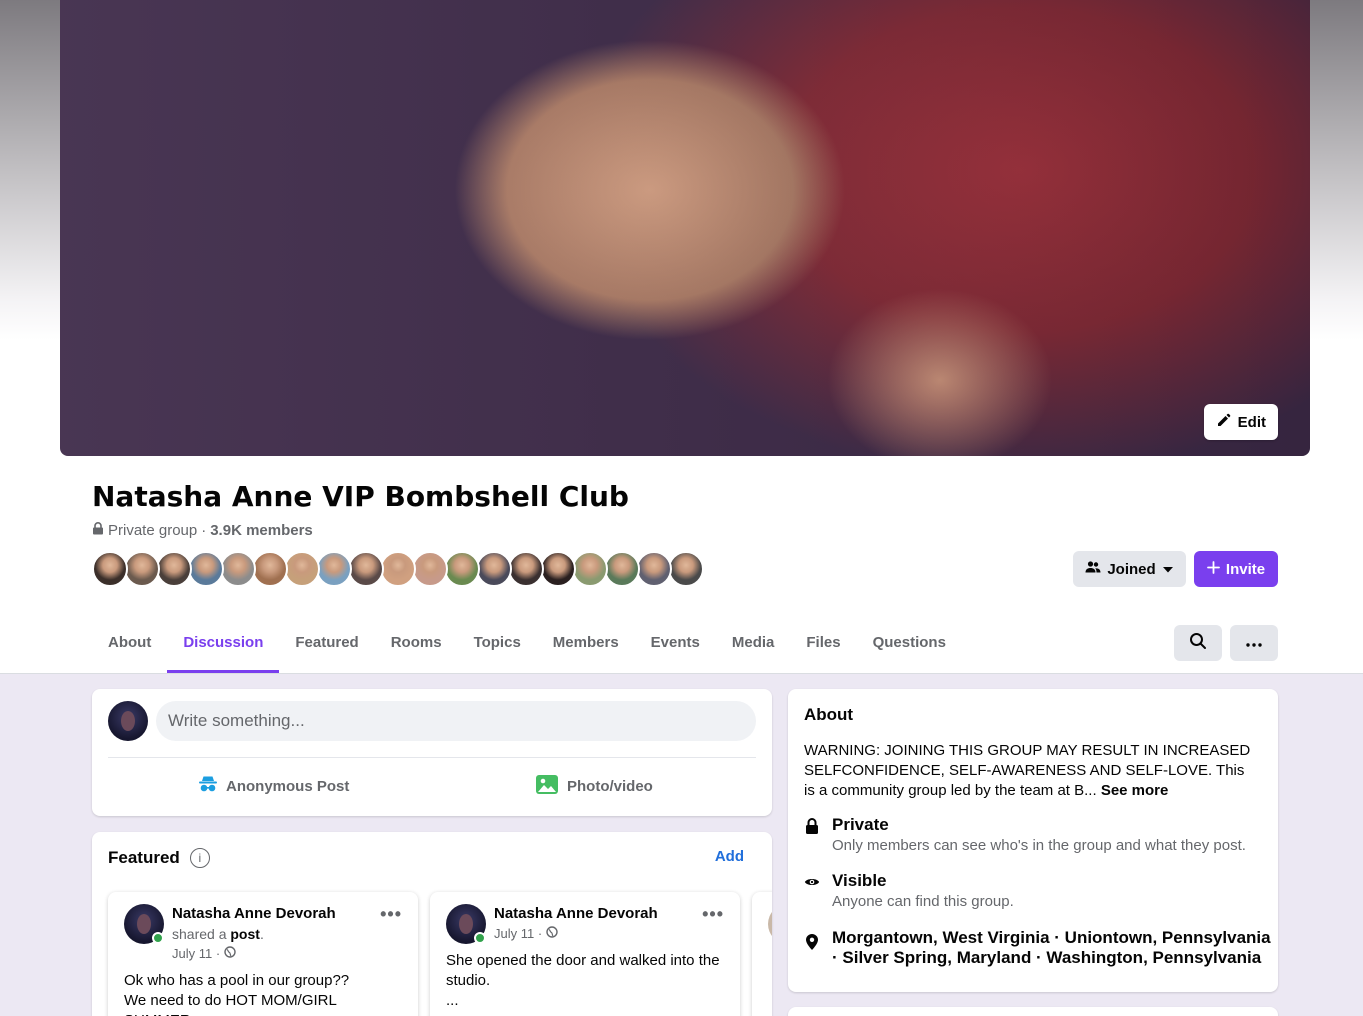 The image size is (1363, 1016). I want to click on visibility-description: Anyone can find this group., so click(923, 901).